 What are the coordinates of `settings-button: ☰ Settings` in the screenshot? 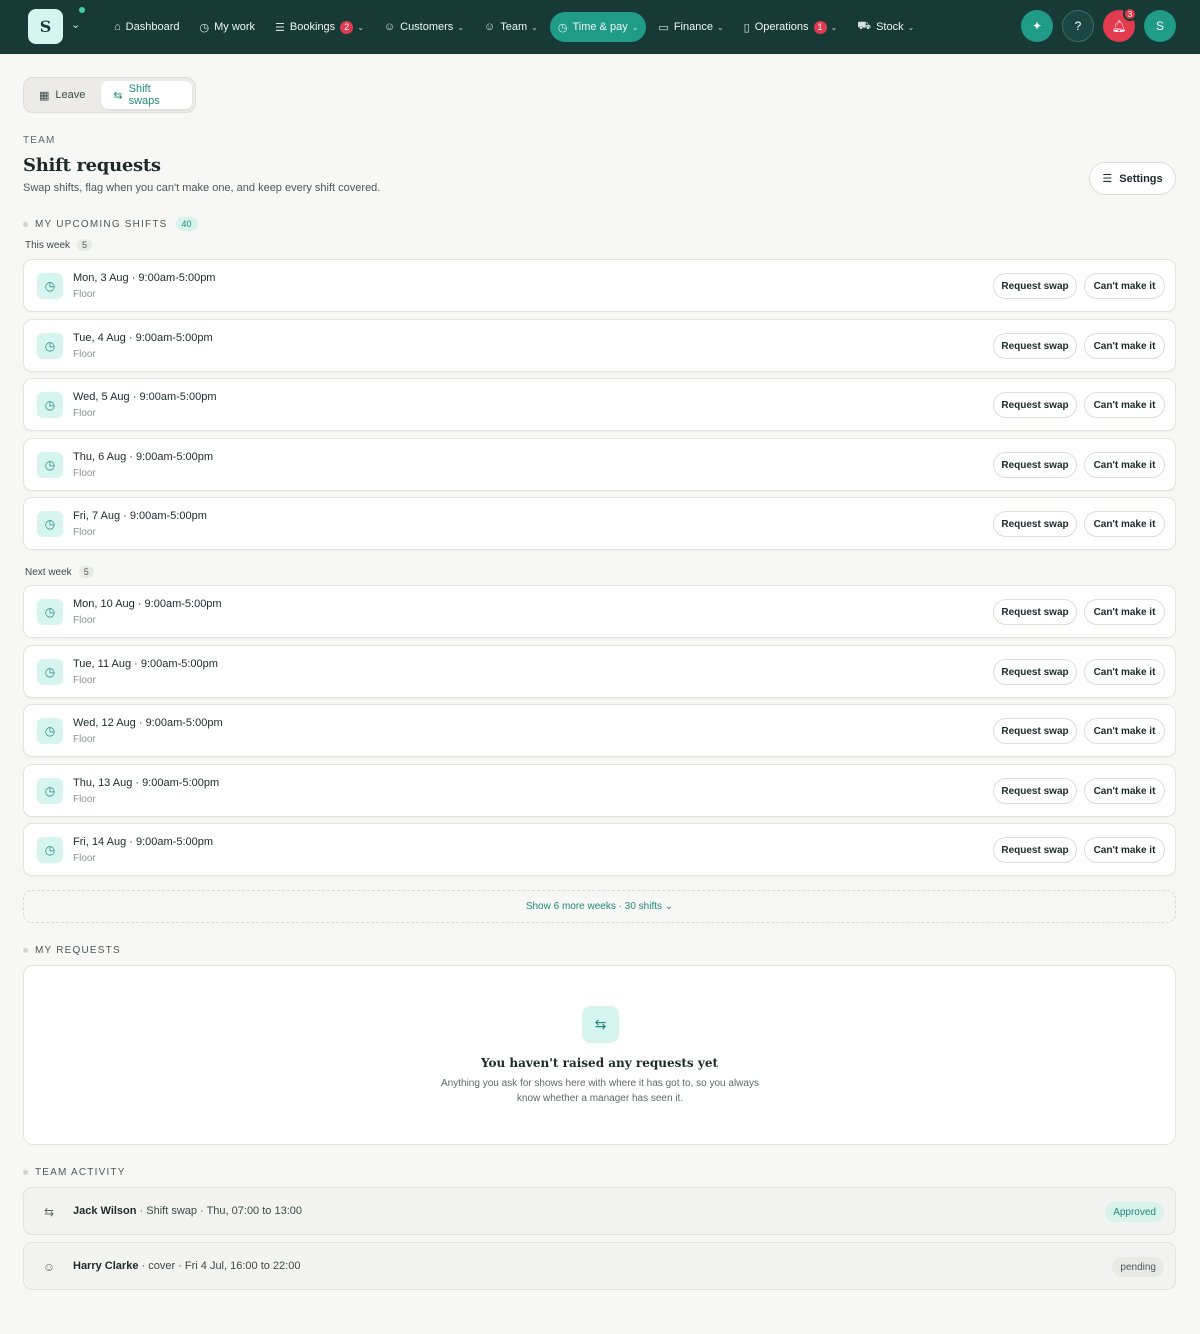 It's located at (1132, 178).